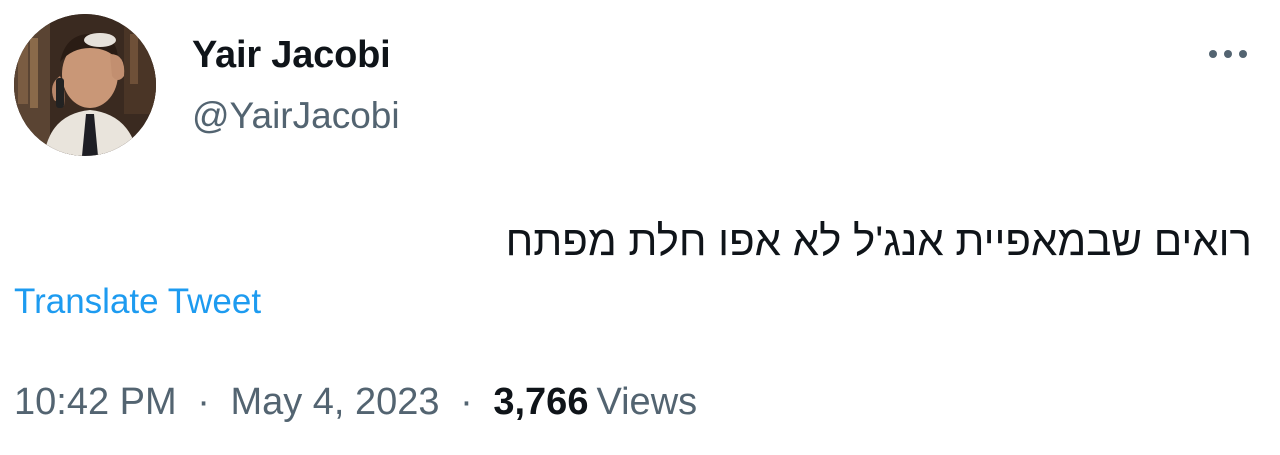 This screenshot has width=1280, height=455. Describe the element at coordinates (95, 402) in the screenshot. I see `tweet-time: 10:42 PM` at that location.